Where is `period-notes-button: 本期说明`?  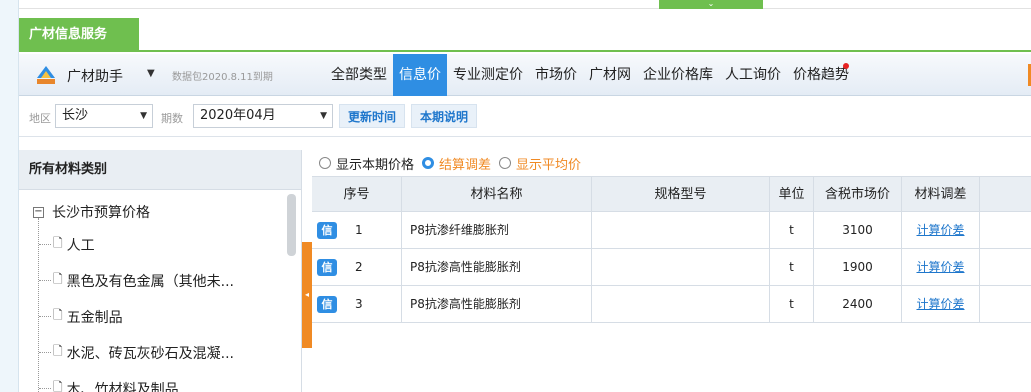
period-notes-button: 本期说明 is located at coordinates (444, 116).